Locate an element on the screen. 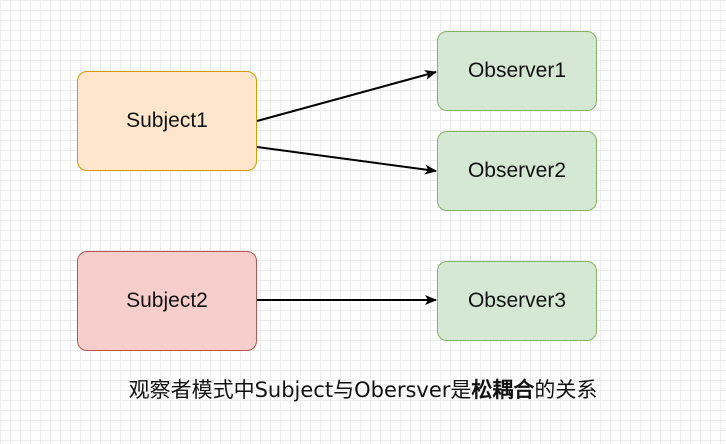 The height and width of the screenshot is (444, 726). diagram-caption: 观察者模式中Subject与Obersver是松耦合的关系 is located at coordinates (363, 389).